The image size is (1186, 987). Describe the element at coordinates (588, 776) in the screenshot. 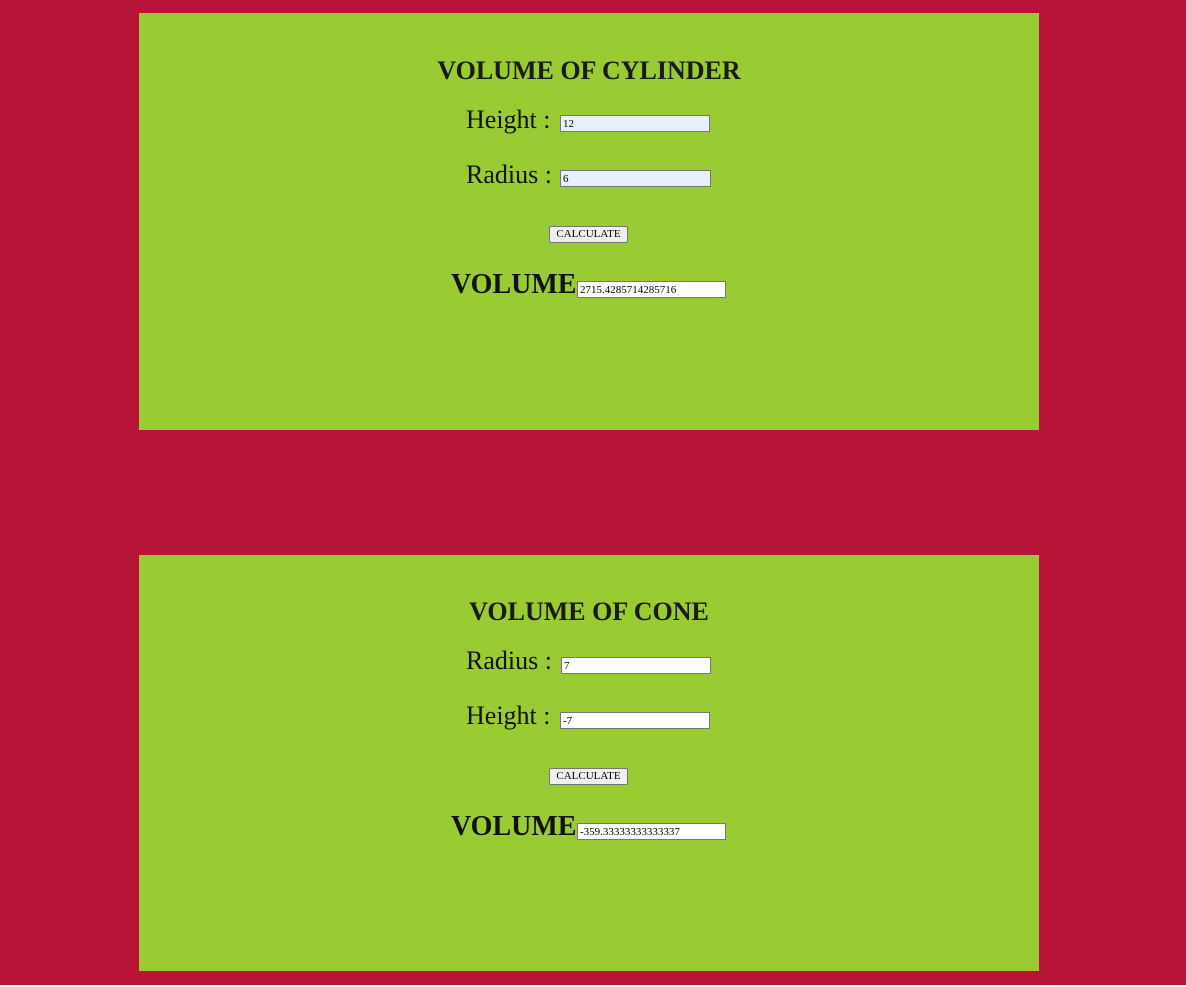

I see `cone-calculate-button: CALCULATE` at that location.